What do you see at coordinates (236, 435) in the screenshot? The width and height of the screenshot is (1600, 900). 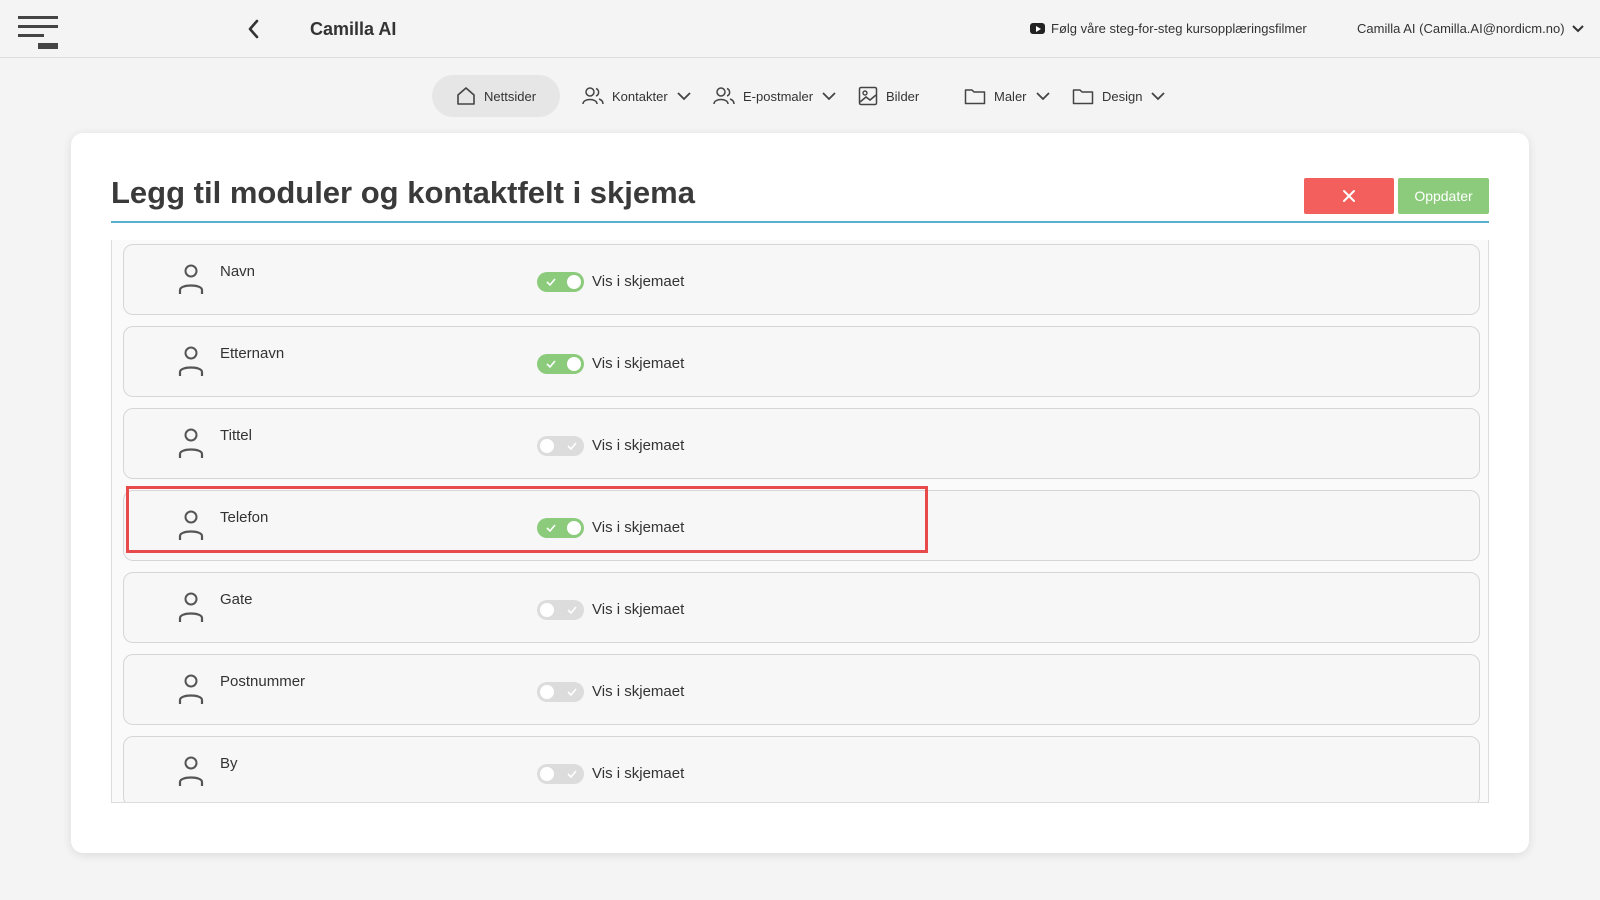 I see `field-label: Tittel` at bounding box center [236, 435].